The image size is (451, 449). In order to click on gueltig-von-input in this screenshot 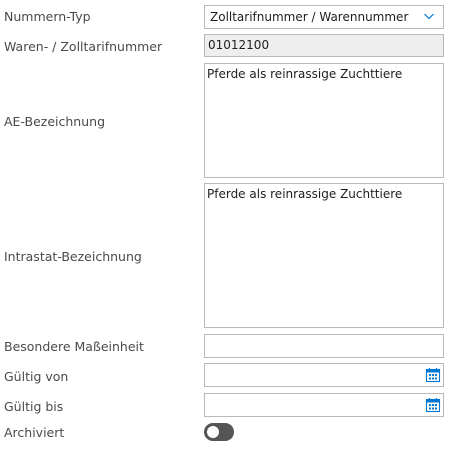, I will do `click(324, 375)`.